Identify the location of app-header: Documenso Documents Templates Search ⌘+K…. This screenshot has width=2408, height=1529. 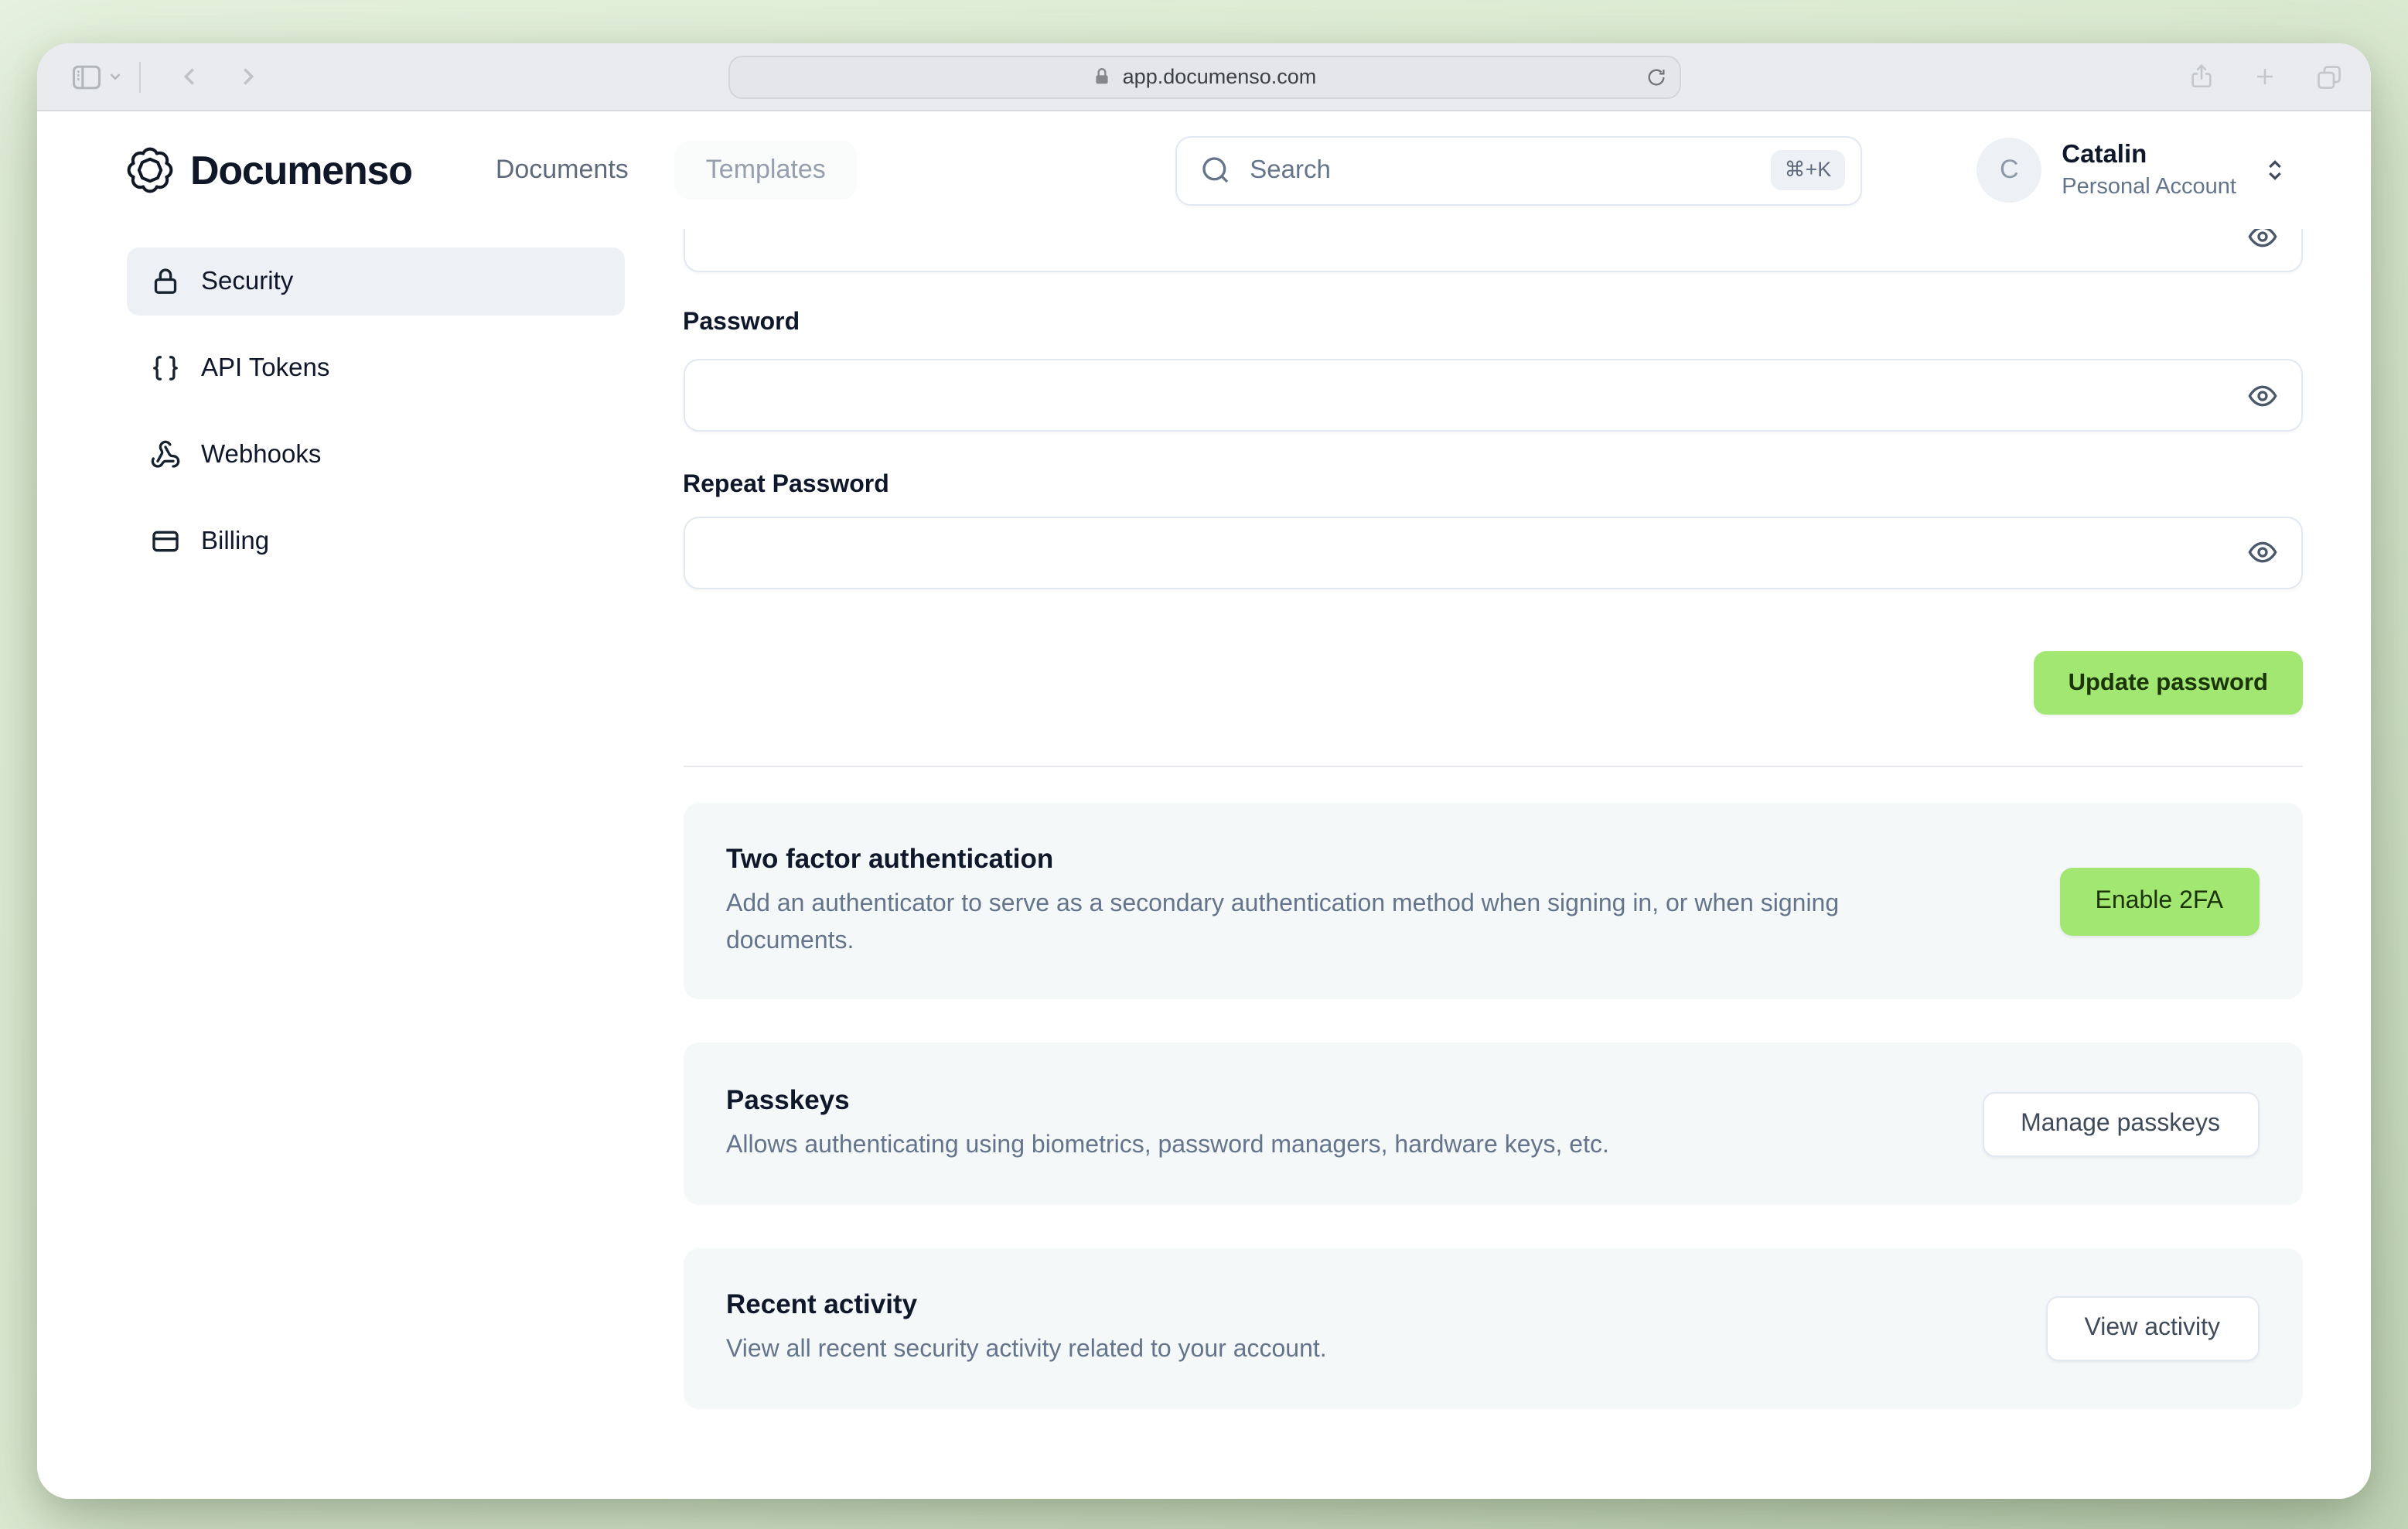
(1204, 170).